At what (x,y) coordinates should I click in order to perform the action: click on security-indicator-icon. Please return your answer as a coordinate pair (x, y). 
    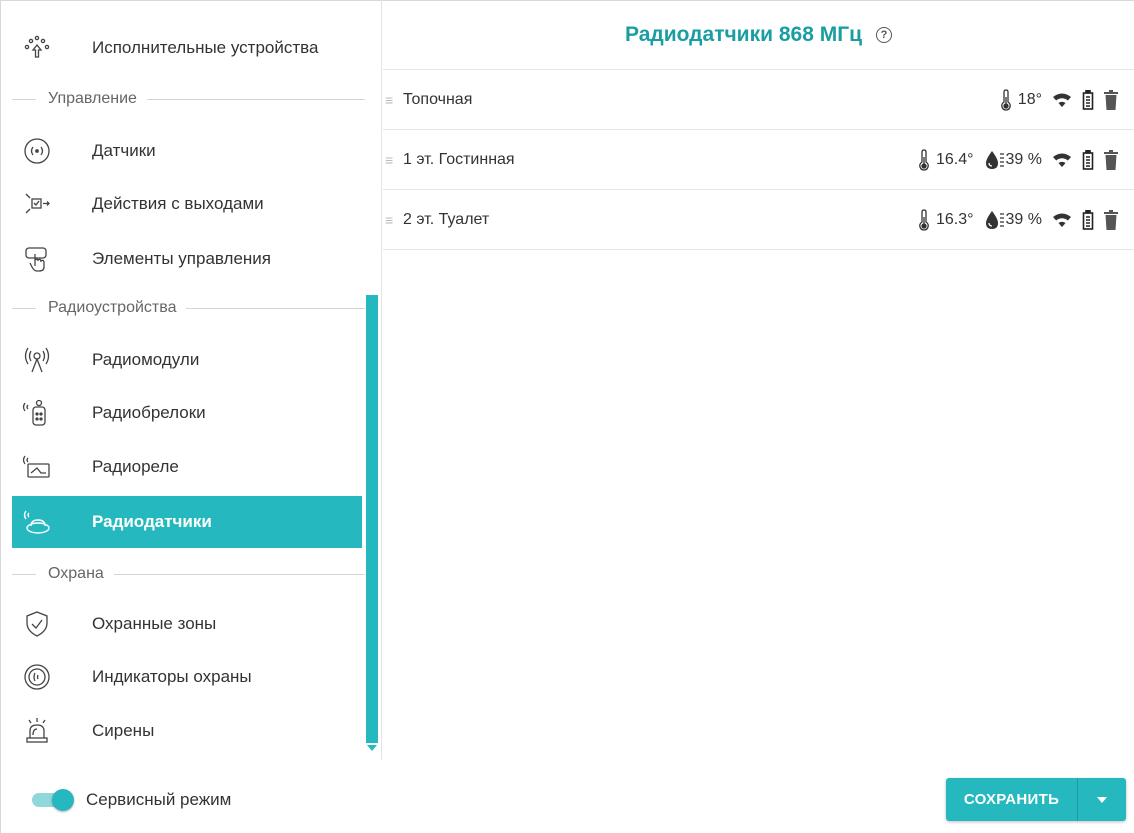
    Looking at the image, I should click on (37, 677).